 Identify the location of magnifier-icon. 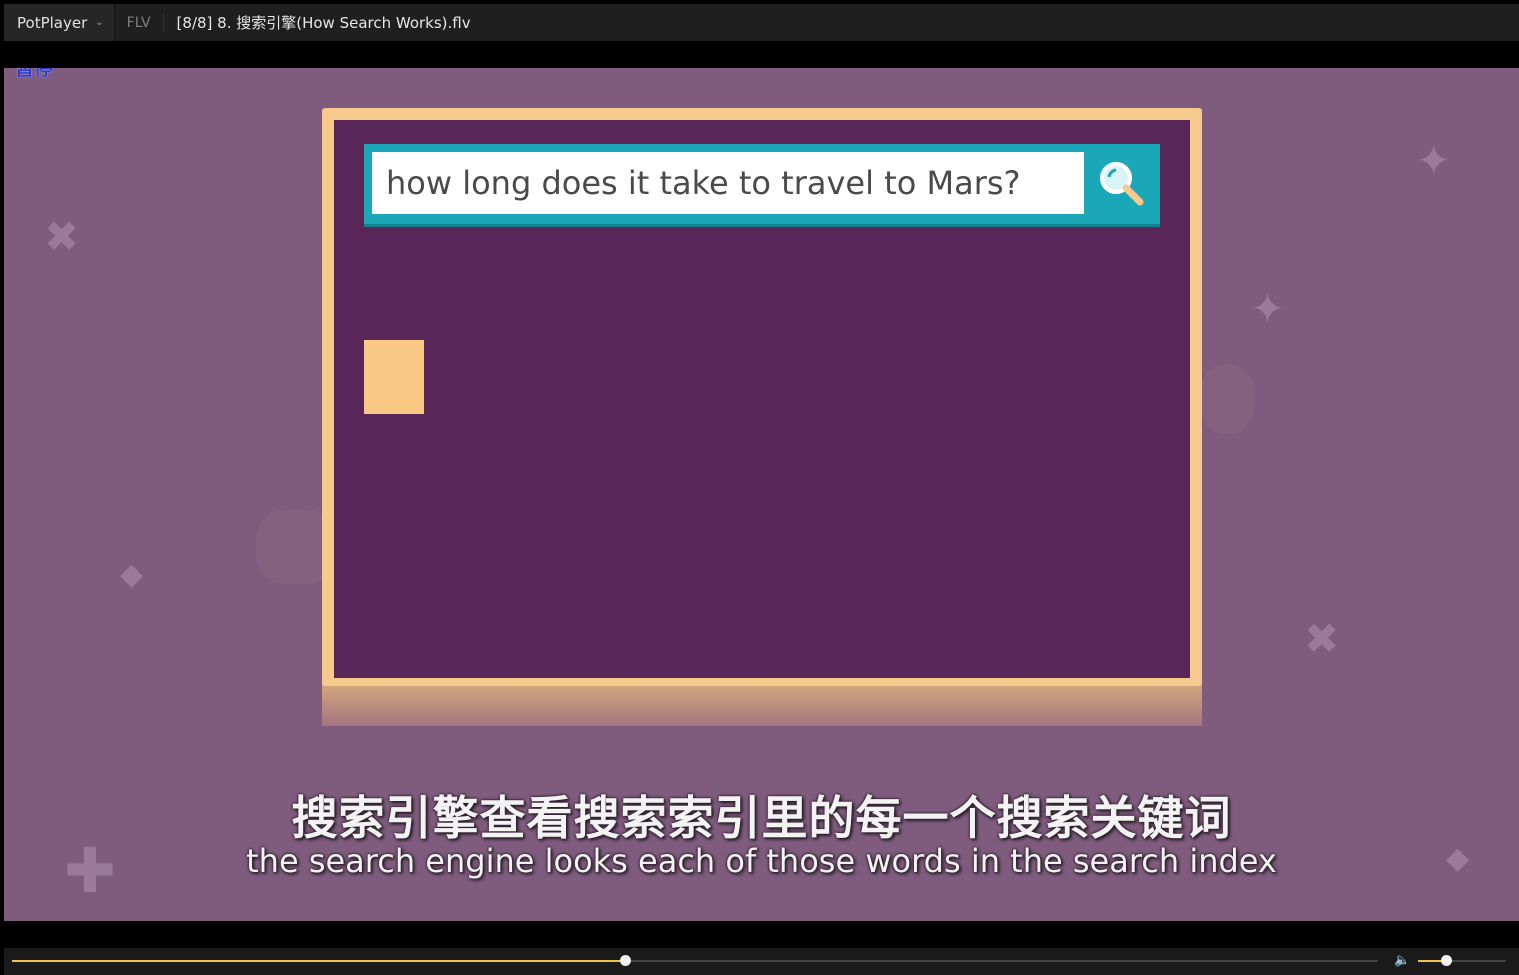
(1122, 184).